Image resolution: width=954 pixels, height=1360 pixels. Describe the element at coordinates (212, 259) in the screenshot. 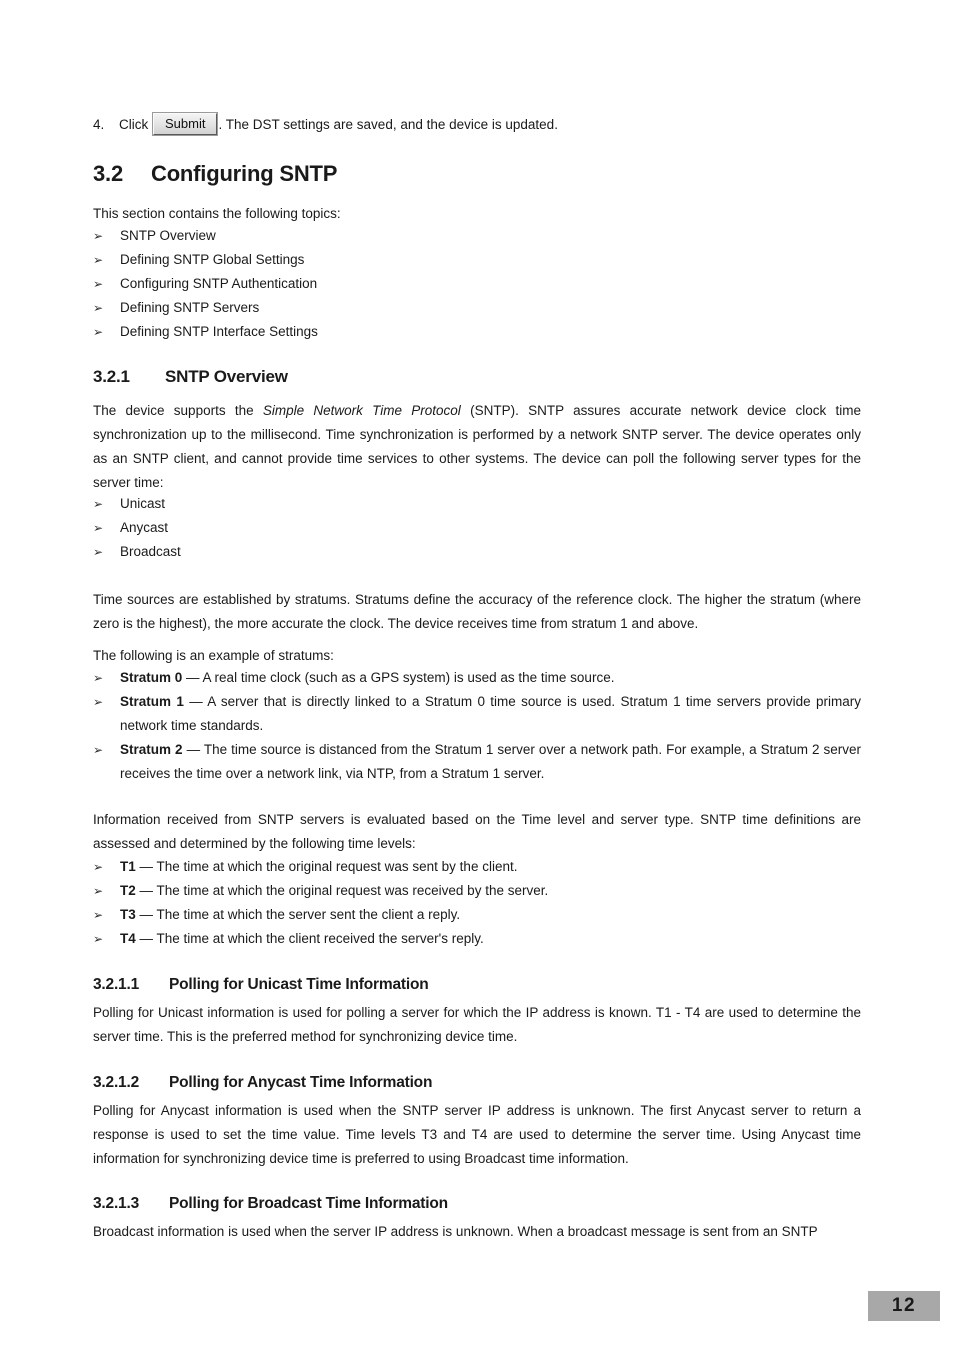

I see `topic-list-item-label: Defining SNTP Global Settings` at that location.